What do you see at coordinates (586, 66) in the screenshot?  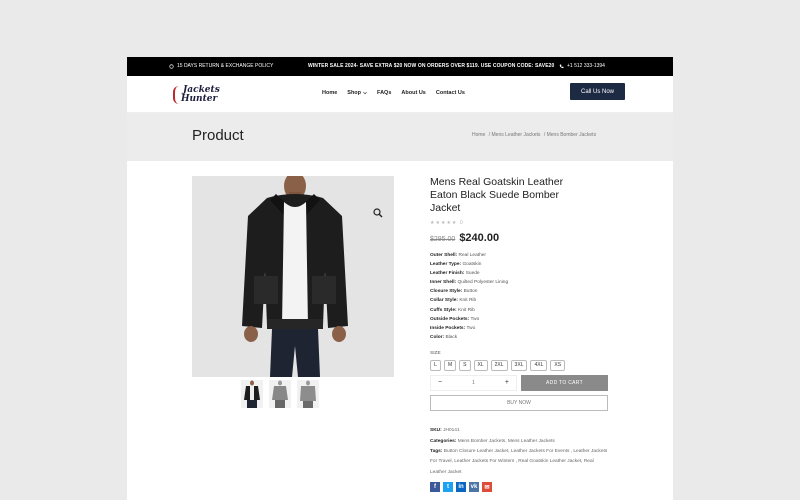 I see `phone-number: +1 512 333-1394` at bounding box center [586, 66].